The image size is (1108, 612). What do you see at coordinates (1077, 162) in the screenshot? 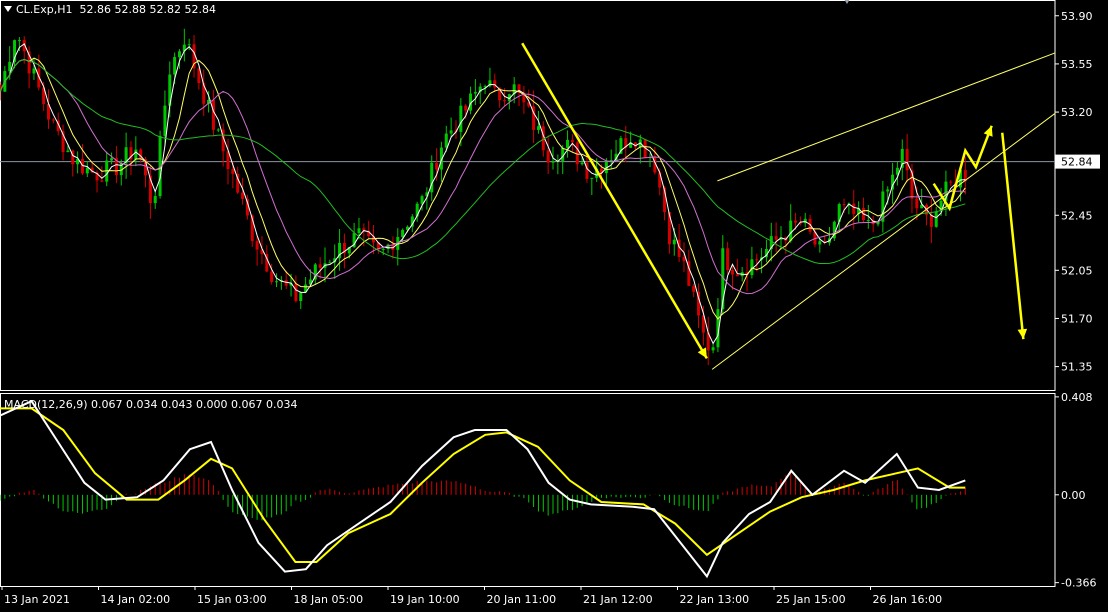
I see `current-price-label: 52.84` at bounding box center [1077, 162].